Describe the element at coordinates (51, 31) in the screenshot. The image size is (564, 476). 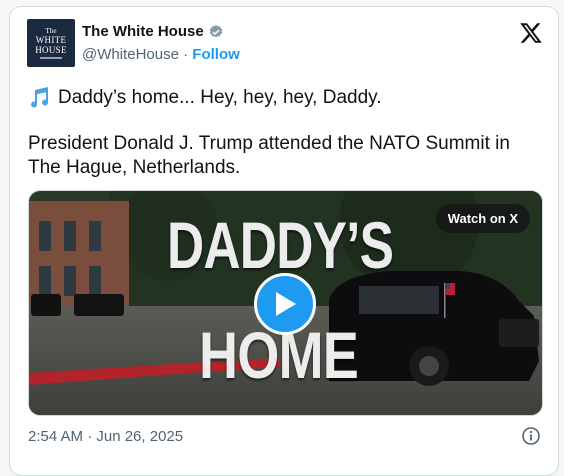
I see `avatar-text-1: The` at that location.